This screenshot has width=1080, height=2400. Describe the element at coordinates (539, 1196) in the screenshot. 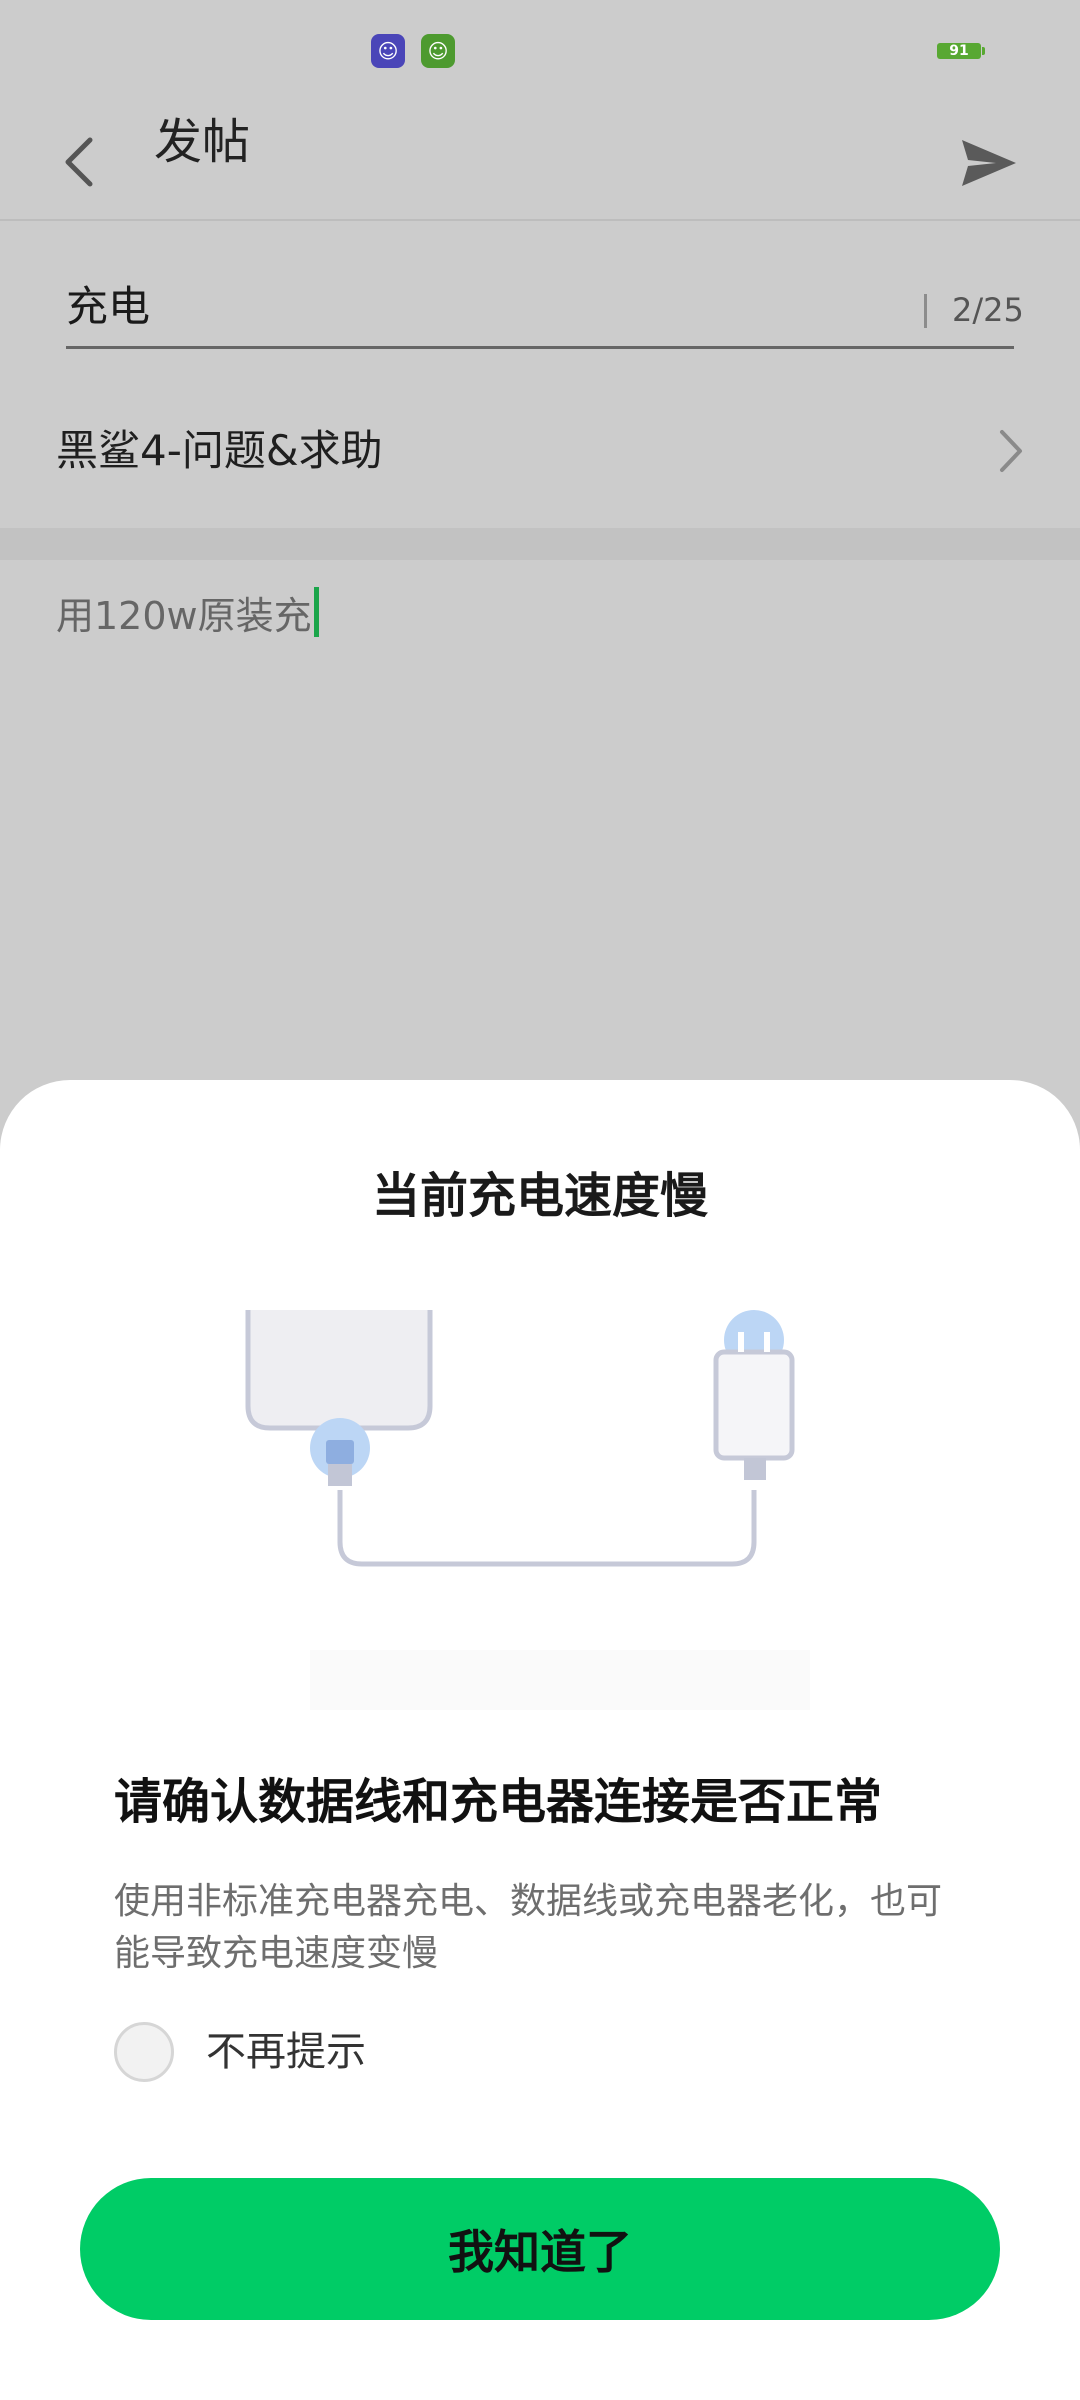

I see `dialog-title: 当前充电速度慢` at that location.